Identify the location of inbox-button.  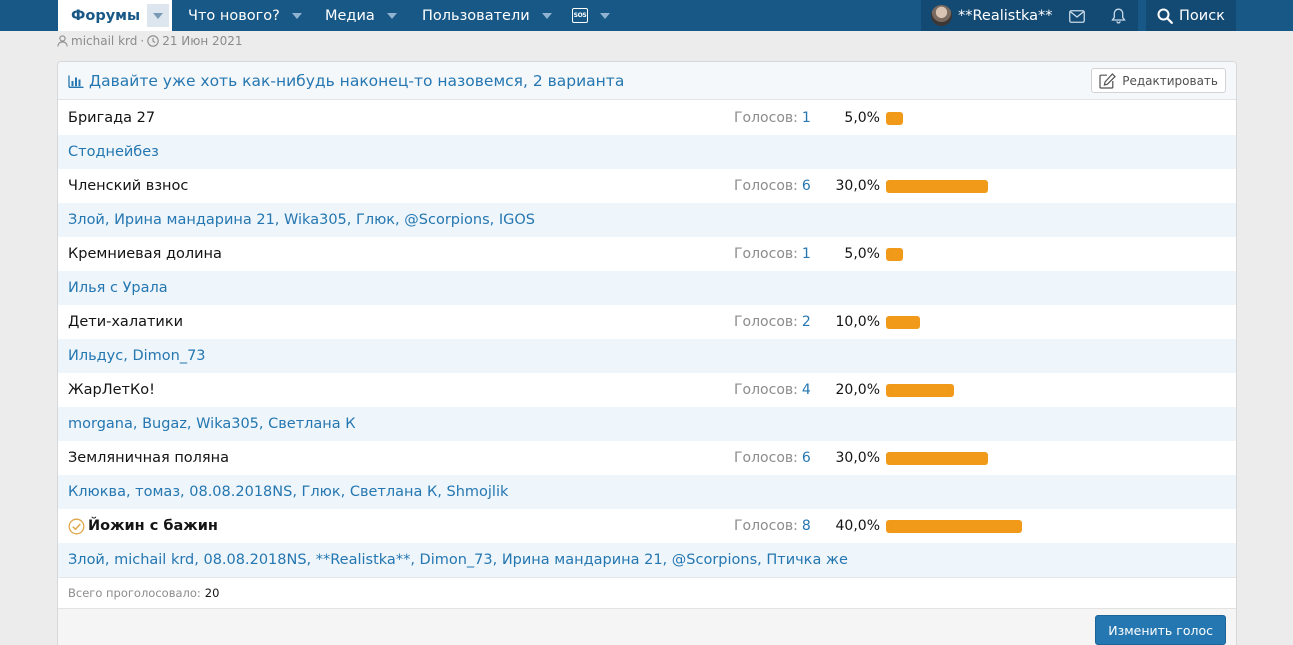
(1077, 16).